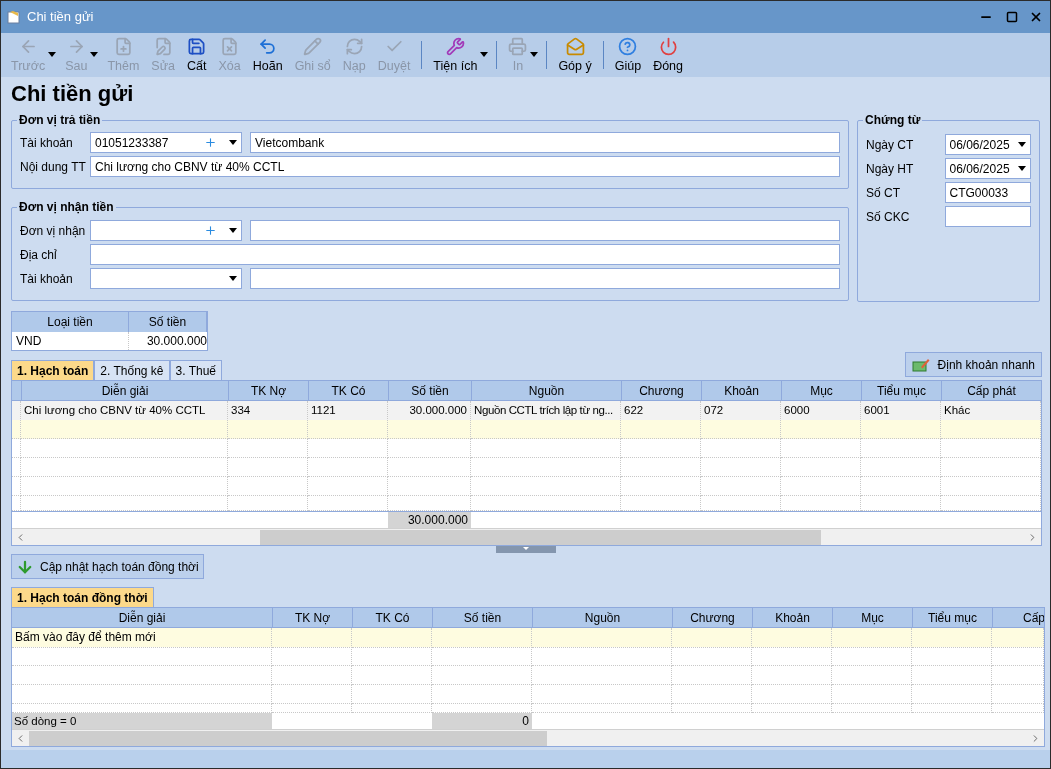 The width and height of the screenshot is (1051, 769). Describe the element at coordinates (166, 278) in the screenshot. I see `payee-account-combo` at that location.